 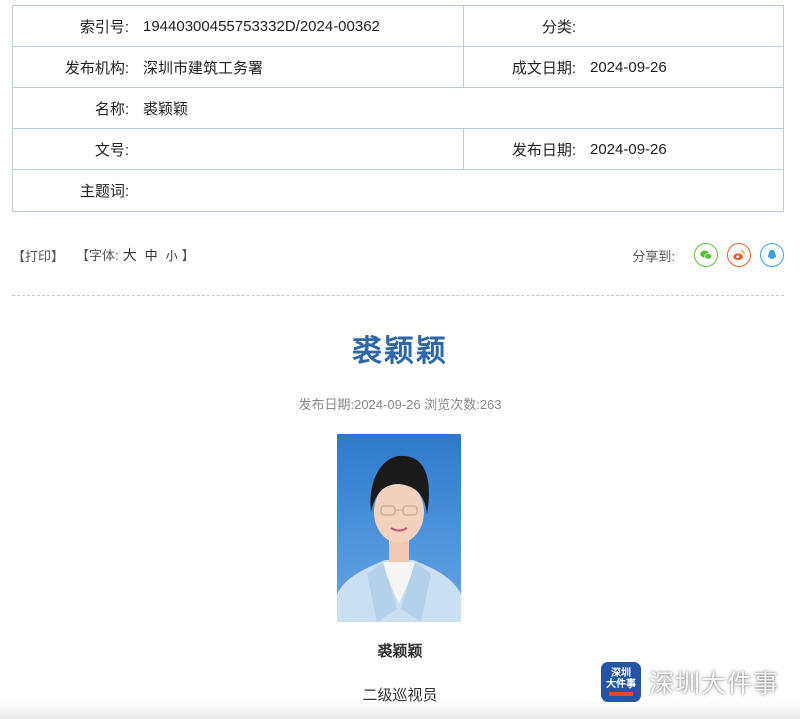 What do you see at coordinates (399, 528) in the screenshot?
I see `portrait-photo` at bounding box center [399, 528].